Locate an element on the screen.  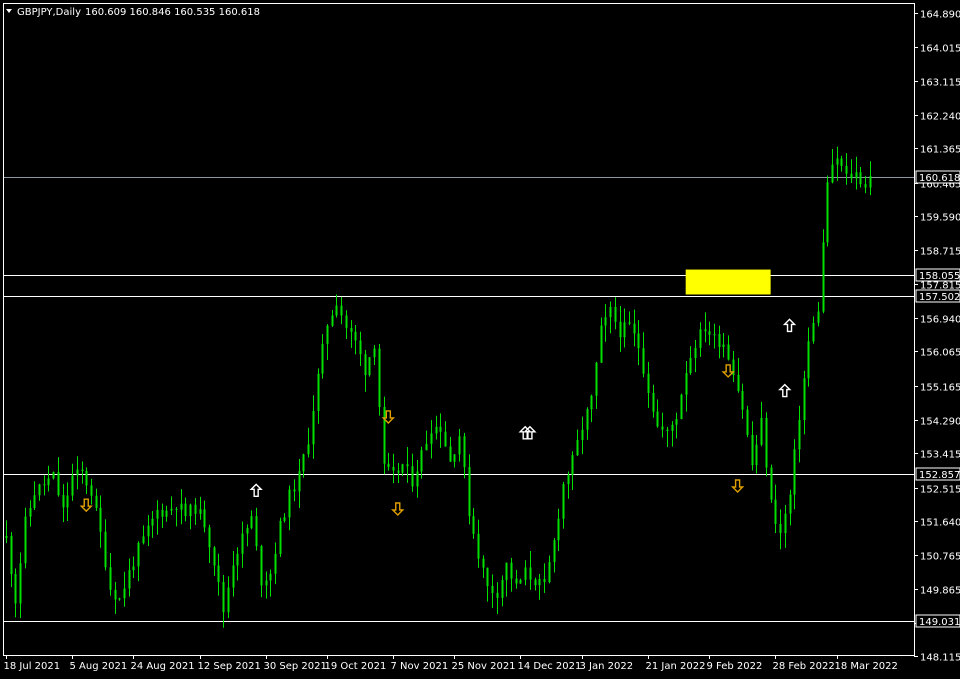
ohlc-values-label: 160.609 160.846 160.535 160.618 is located at coordinates (172, 12).